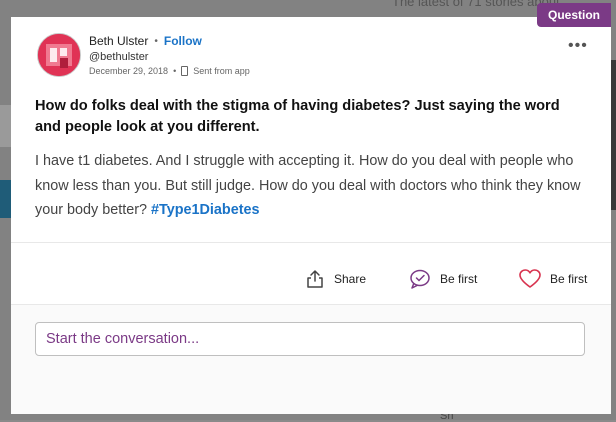  What do you see at coordinates (185, 71) in the screenshot?
I see `phone-icon` at bounding box center [185, 71].